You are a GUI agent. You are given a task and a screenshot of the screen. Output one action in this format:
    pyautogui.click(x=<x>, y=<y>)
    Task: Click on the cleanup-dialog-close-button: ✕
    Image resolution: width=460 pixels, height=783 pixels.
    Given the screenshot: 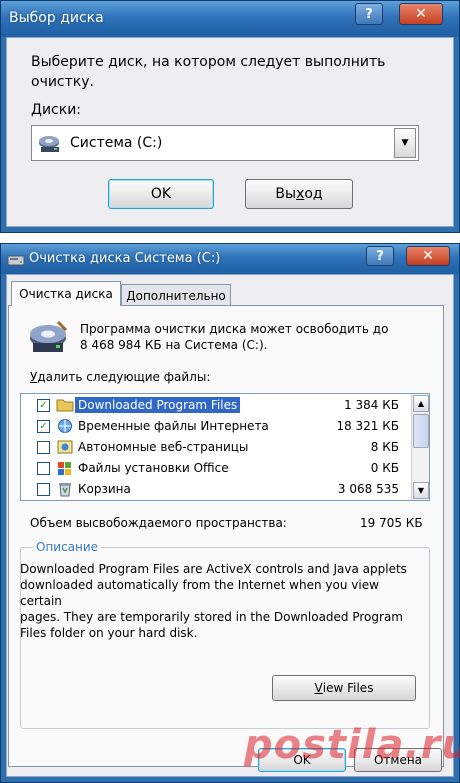 What is the action you would take?
    pyautogui.click(x=428, y=256)
    